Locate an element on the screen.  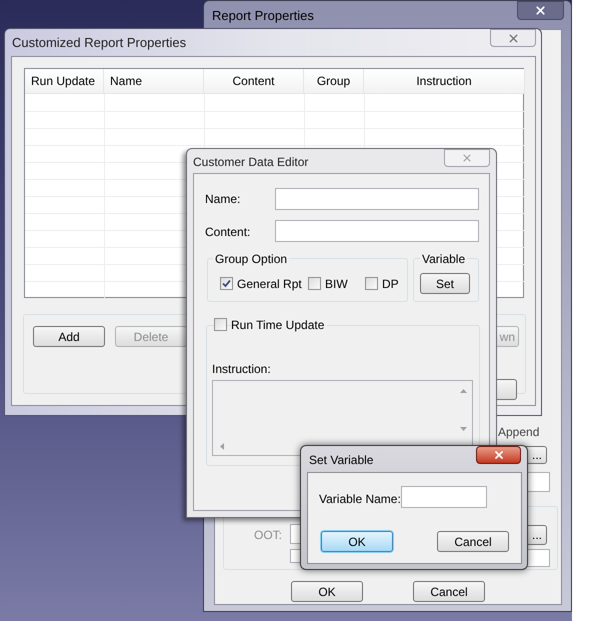
oot-label: OOT: is located at coordinates (268, 535).